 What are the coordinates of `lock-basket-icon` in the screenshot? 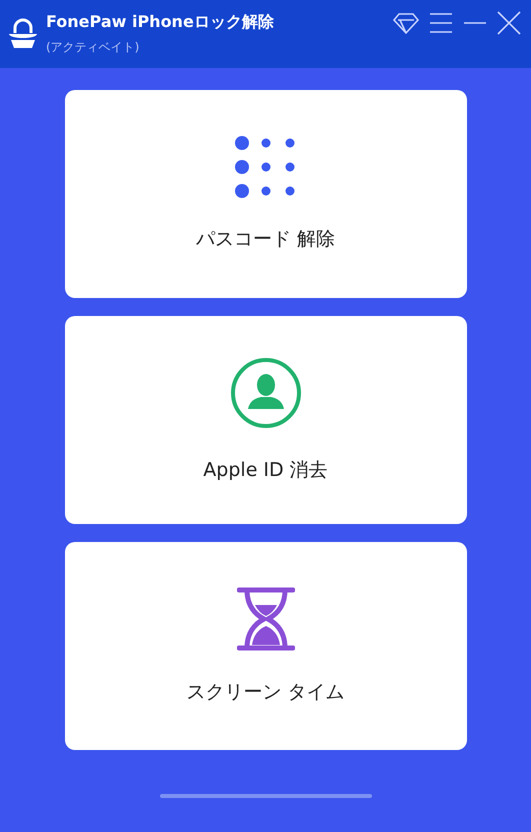 It's located at (23, 34).